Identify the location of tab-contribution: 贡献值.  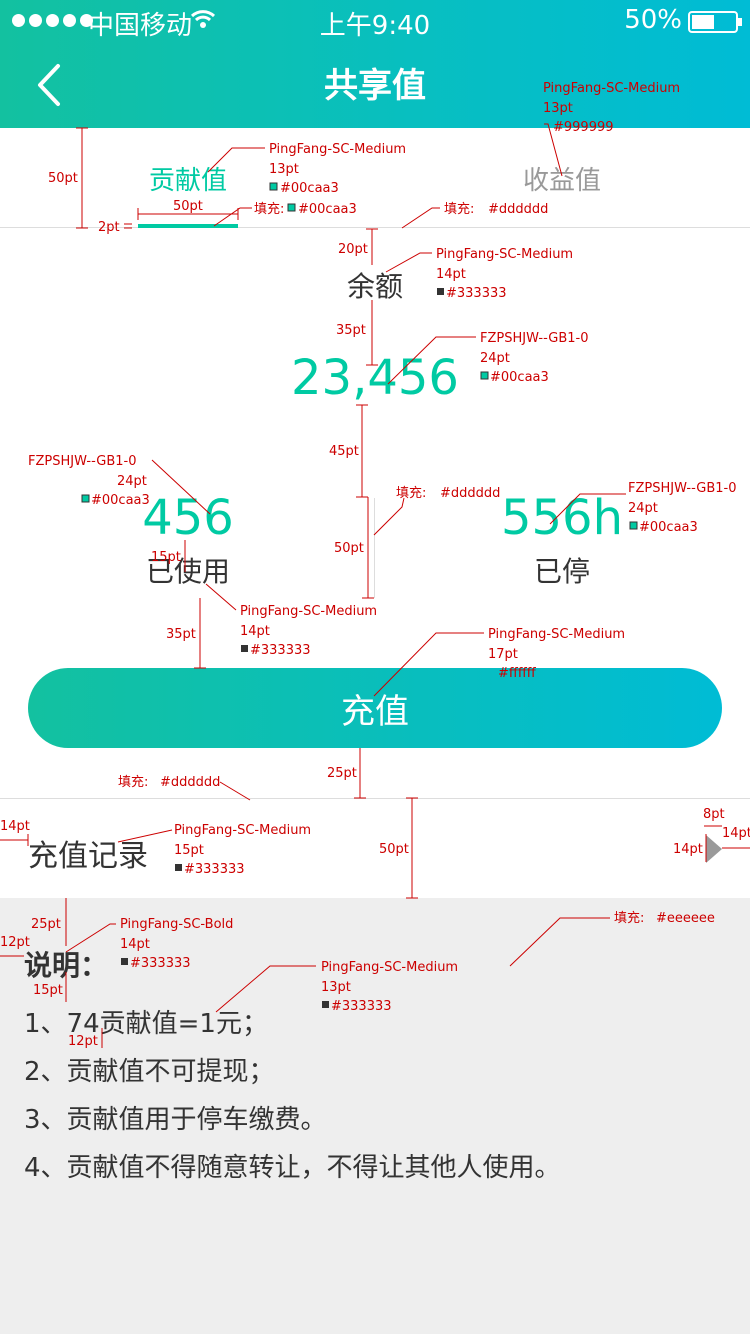
(188, 178).